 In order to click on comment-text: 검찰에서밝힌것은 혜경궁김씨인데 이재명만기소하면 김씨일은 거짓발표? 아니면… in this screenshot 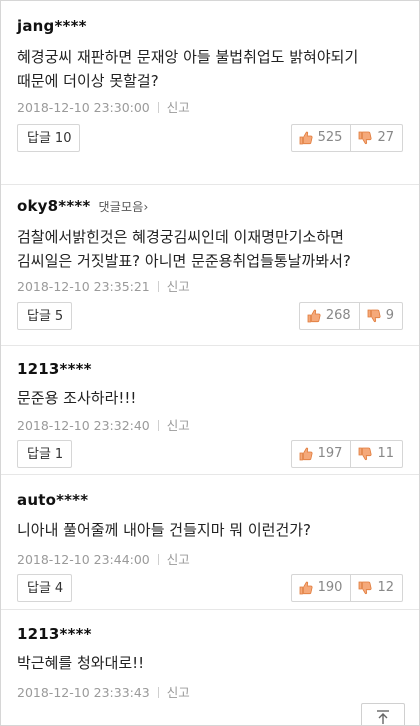, I will do `click(184, 249)`.